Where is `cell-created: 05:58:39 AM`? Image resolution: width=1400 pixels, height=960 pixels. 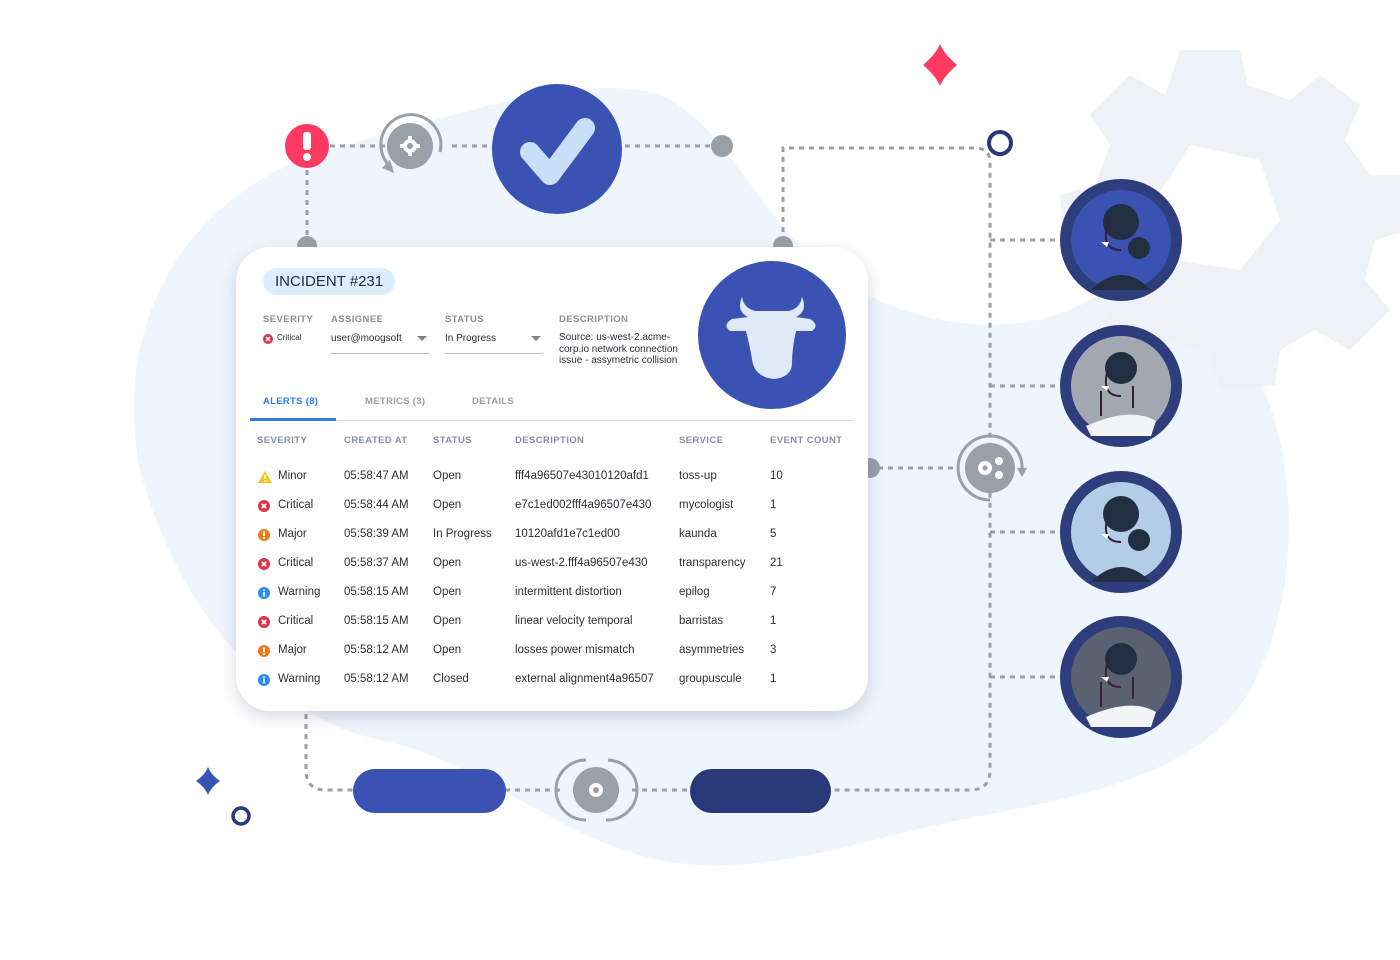
cell-created: 05:58:39 AM is located at coordinates (376, 534).